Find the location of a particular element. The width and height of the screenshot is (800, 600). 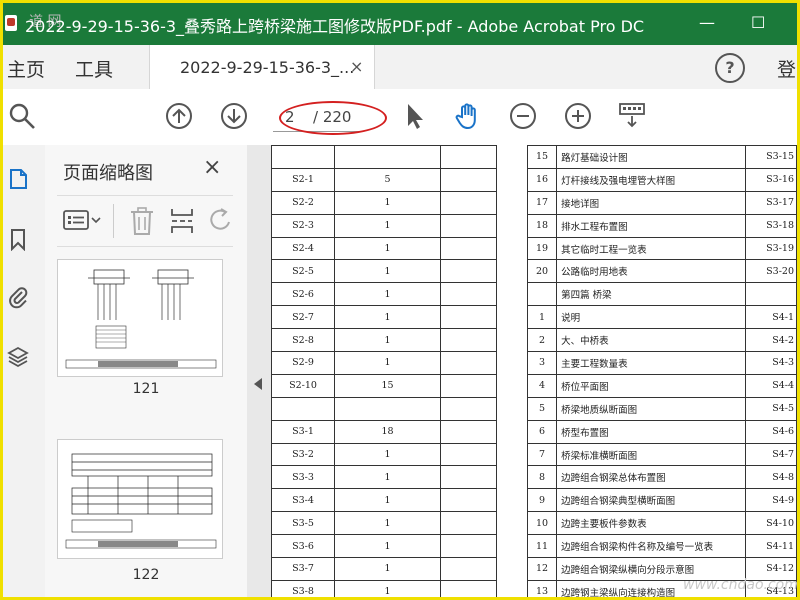

table-cell-no: 12 is located at coordinates (542, 569).